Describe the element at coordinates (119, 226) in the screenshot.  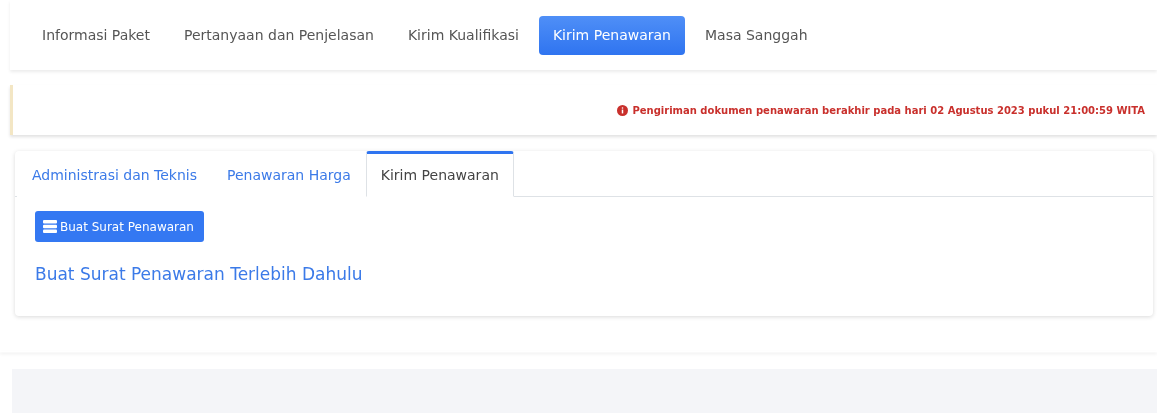
I see `create-letter-button: Buat Surat Penawaran` at that location.